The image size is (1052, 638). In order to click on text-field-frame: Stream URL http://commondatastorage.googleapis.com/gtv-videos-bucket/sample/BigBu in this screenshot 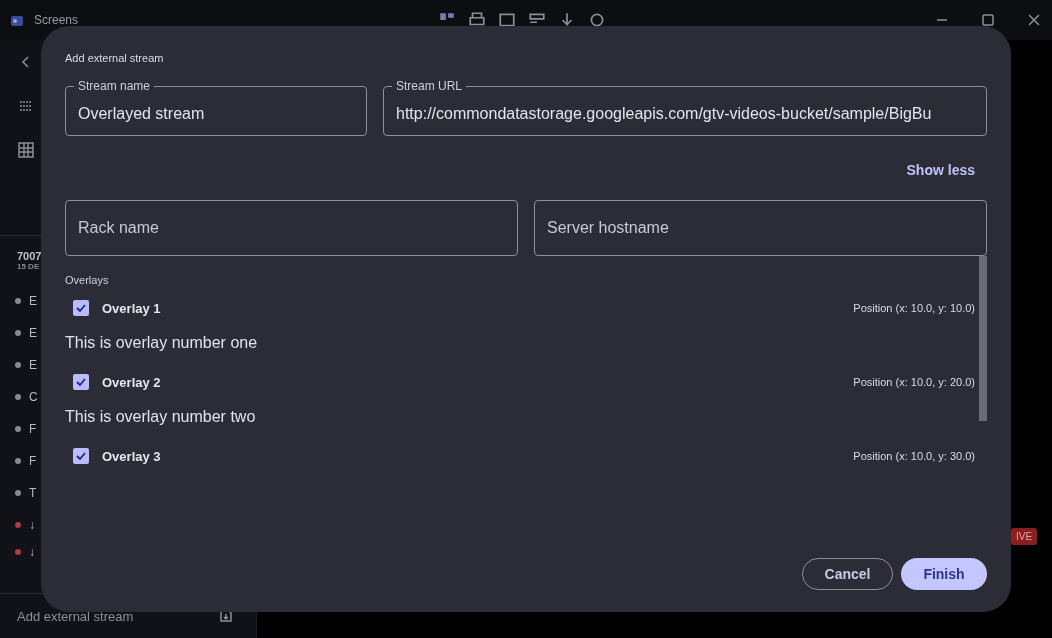, I will do `click(685, 108)`.